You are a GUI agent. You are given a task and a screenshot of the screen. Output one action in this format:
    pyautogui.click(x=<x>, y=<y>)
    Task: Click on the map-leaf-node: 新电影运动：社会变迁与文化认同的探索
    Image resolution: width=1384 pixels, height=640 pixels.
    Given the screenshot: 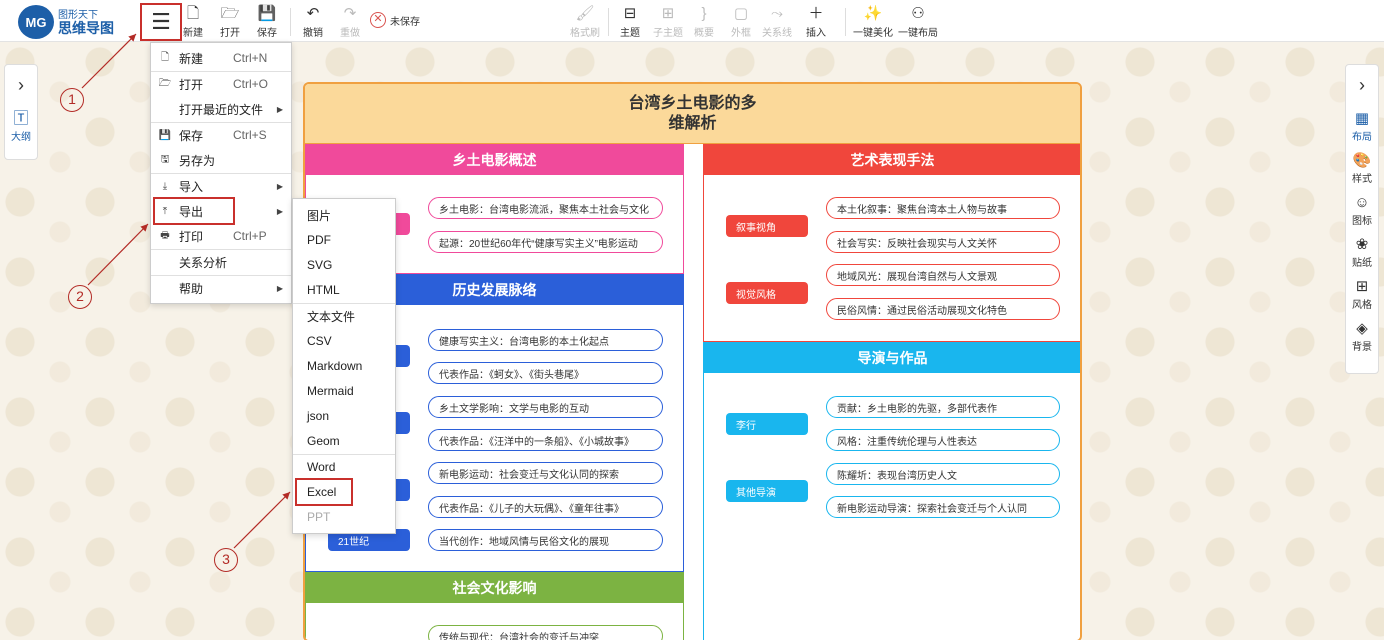 What is the action you would take?
    pyautogui.click(x=545, y=473)
    